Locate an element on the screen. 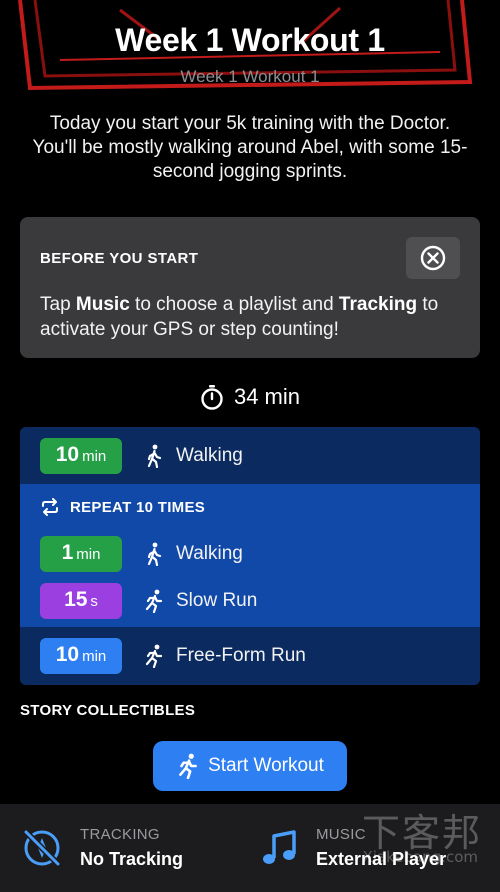  plan-step-repeat-2: 15 s Slow Run is located at coordinates (250, 601).